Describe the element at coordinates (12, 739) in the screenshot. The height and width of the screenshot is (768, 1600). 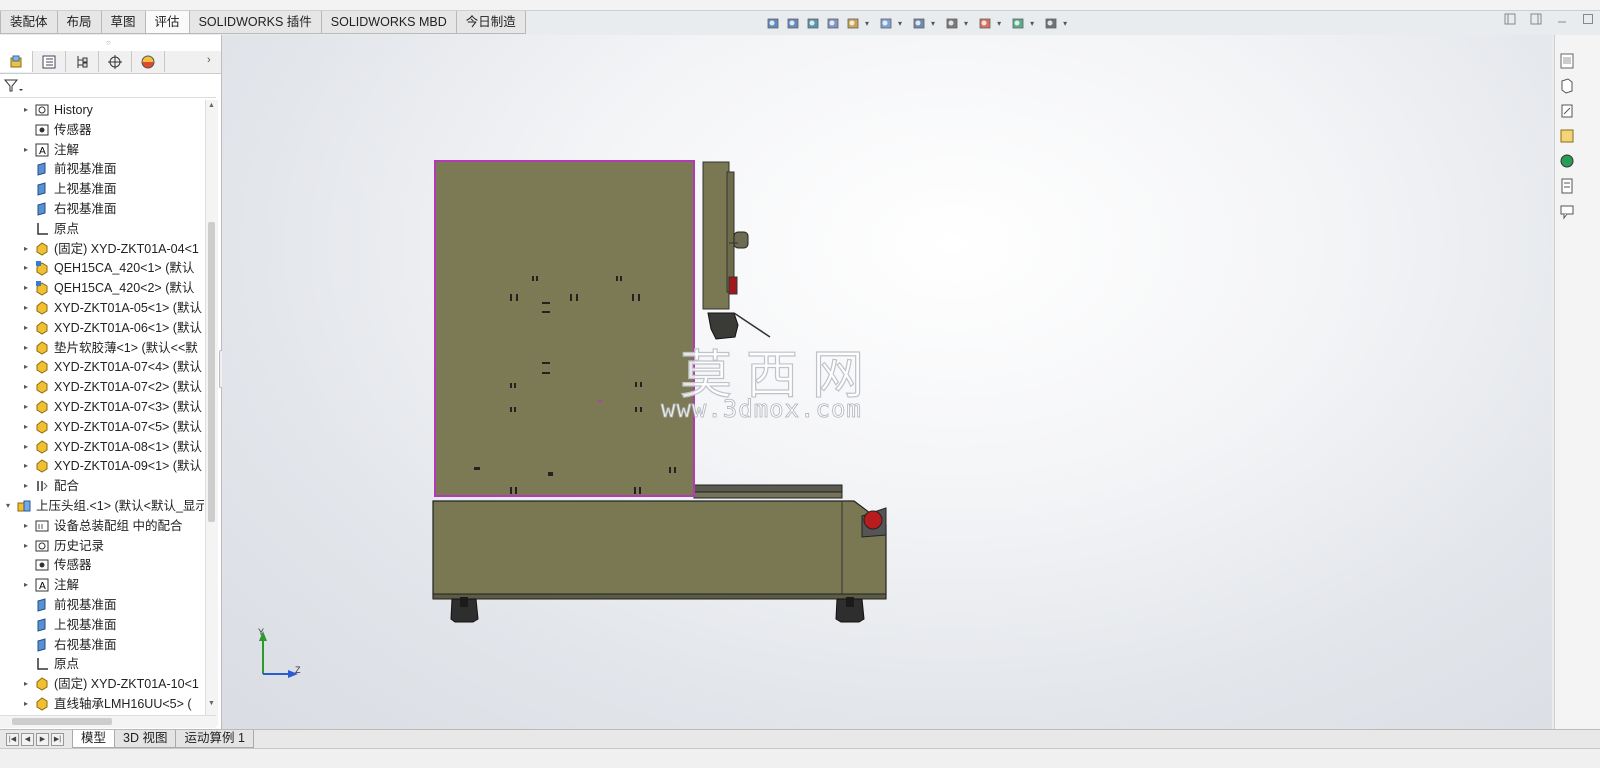
I see `first-tab-icon: |◀` at that location.